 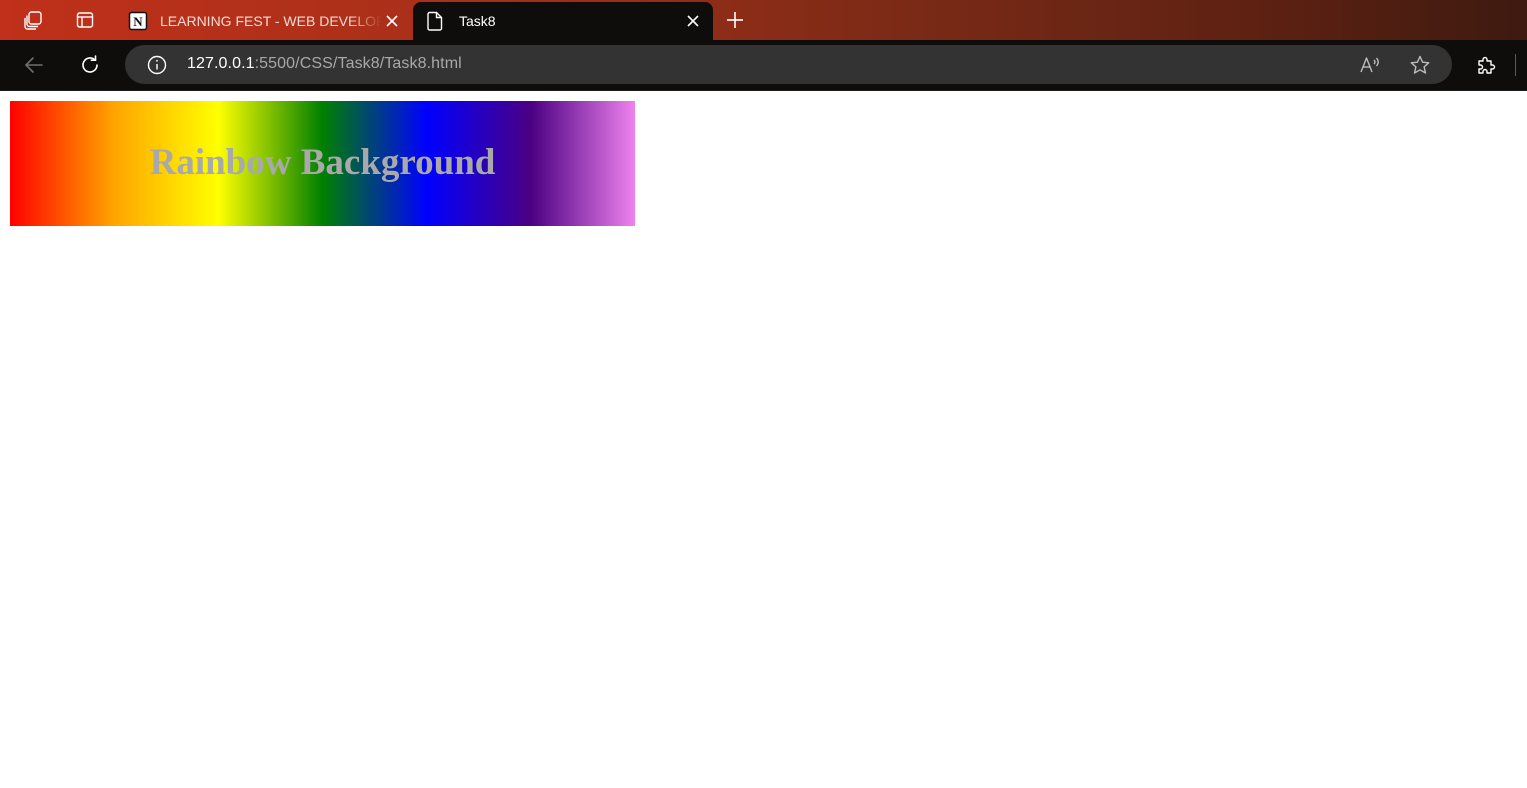 I want to click on browser-toolbar: 127.0.0.1:5500/CSS/Task8/Task8.html, so click(x=763, y=65).